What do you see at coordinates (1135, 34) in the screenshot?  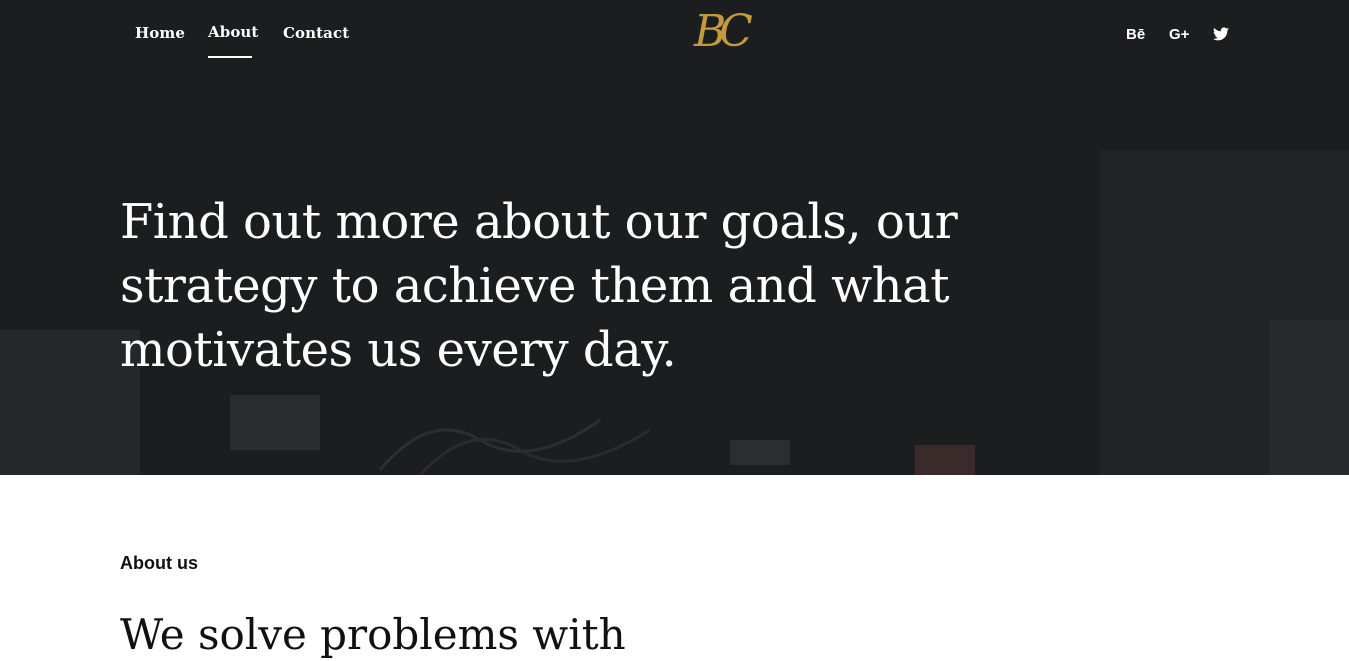 I see `behance-icon: Bē` at bounding box center [1135, 34].